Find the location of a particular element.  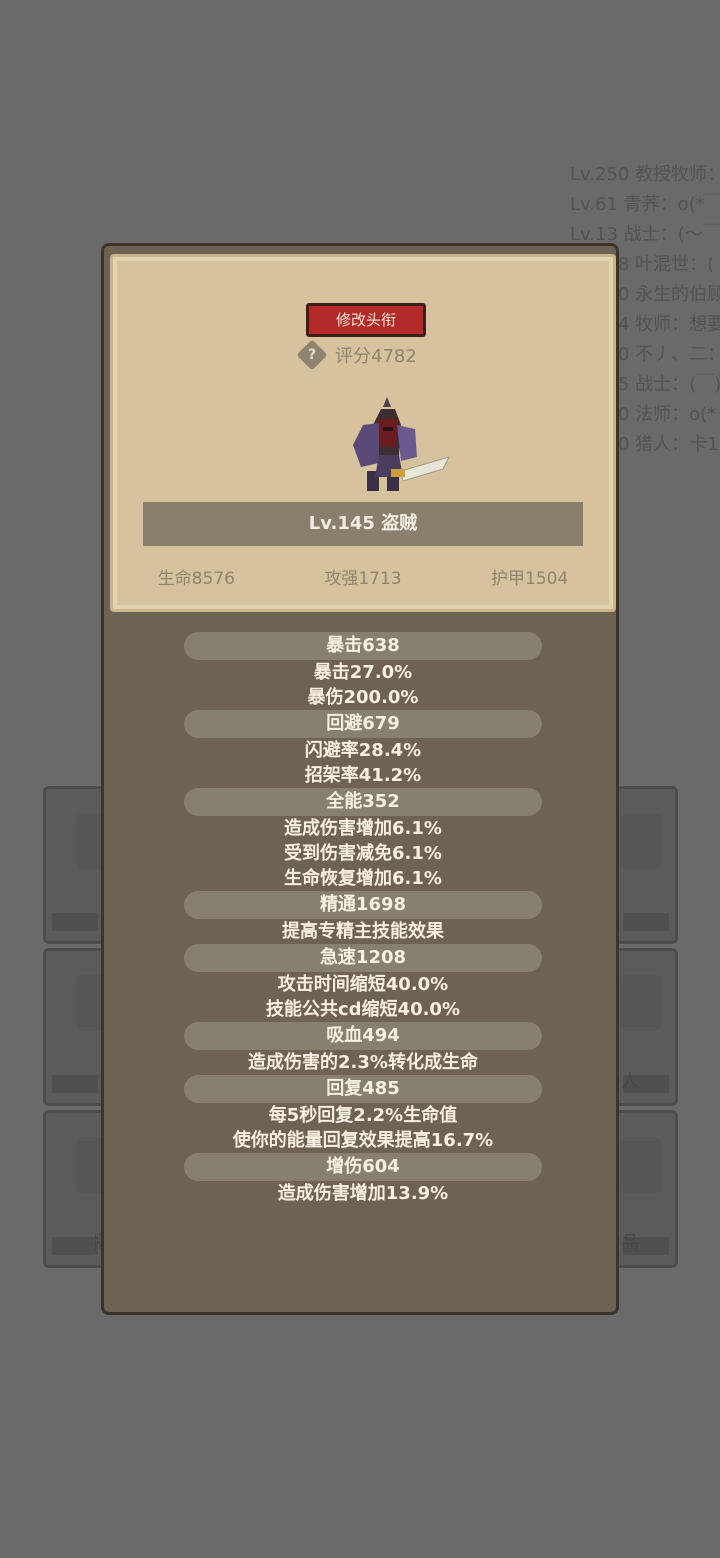

slot-label: 人 is located at coordinates (630, 1081).